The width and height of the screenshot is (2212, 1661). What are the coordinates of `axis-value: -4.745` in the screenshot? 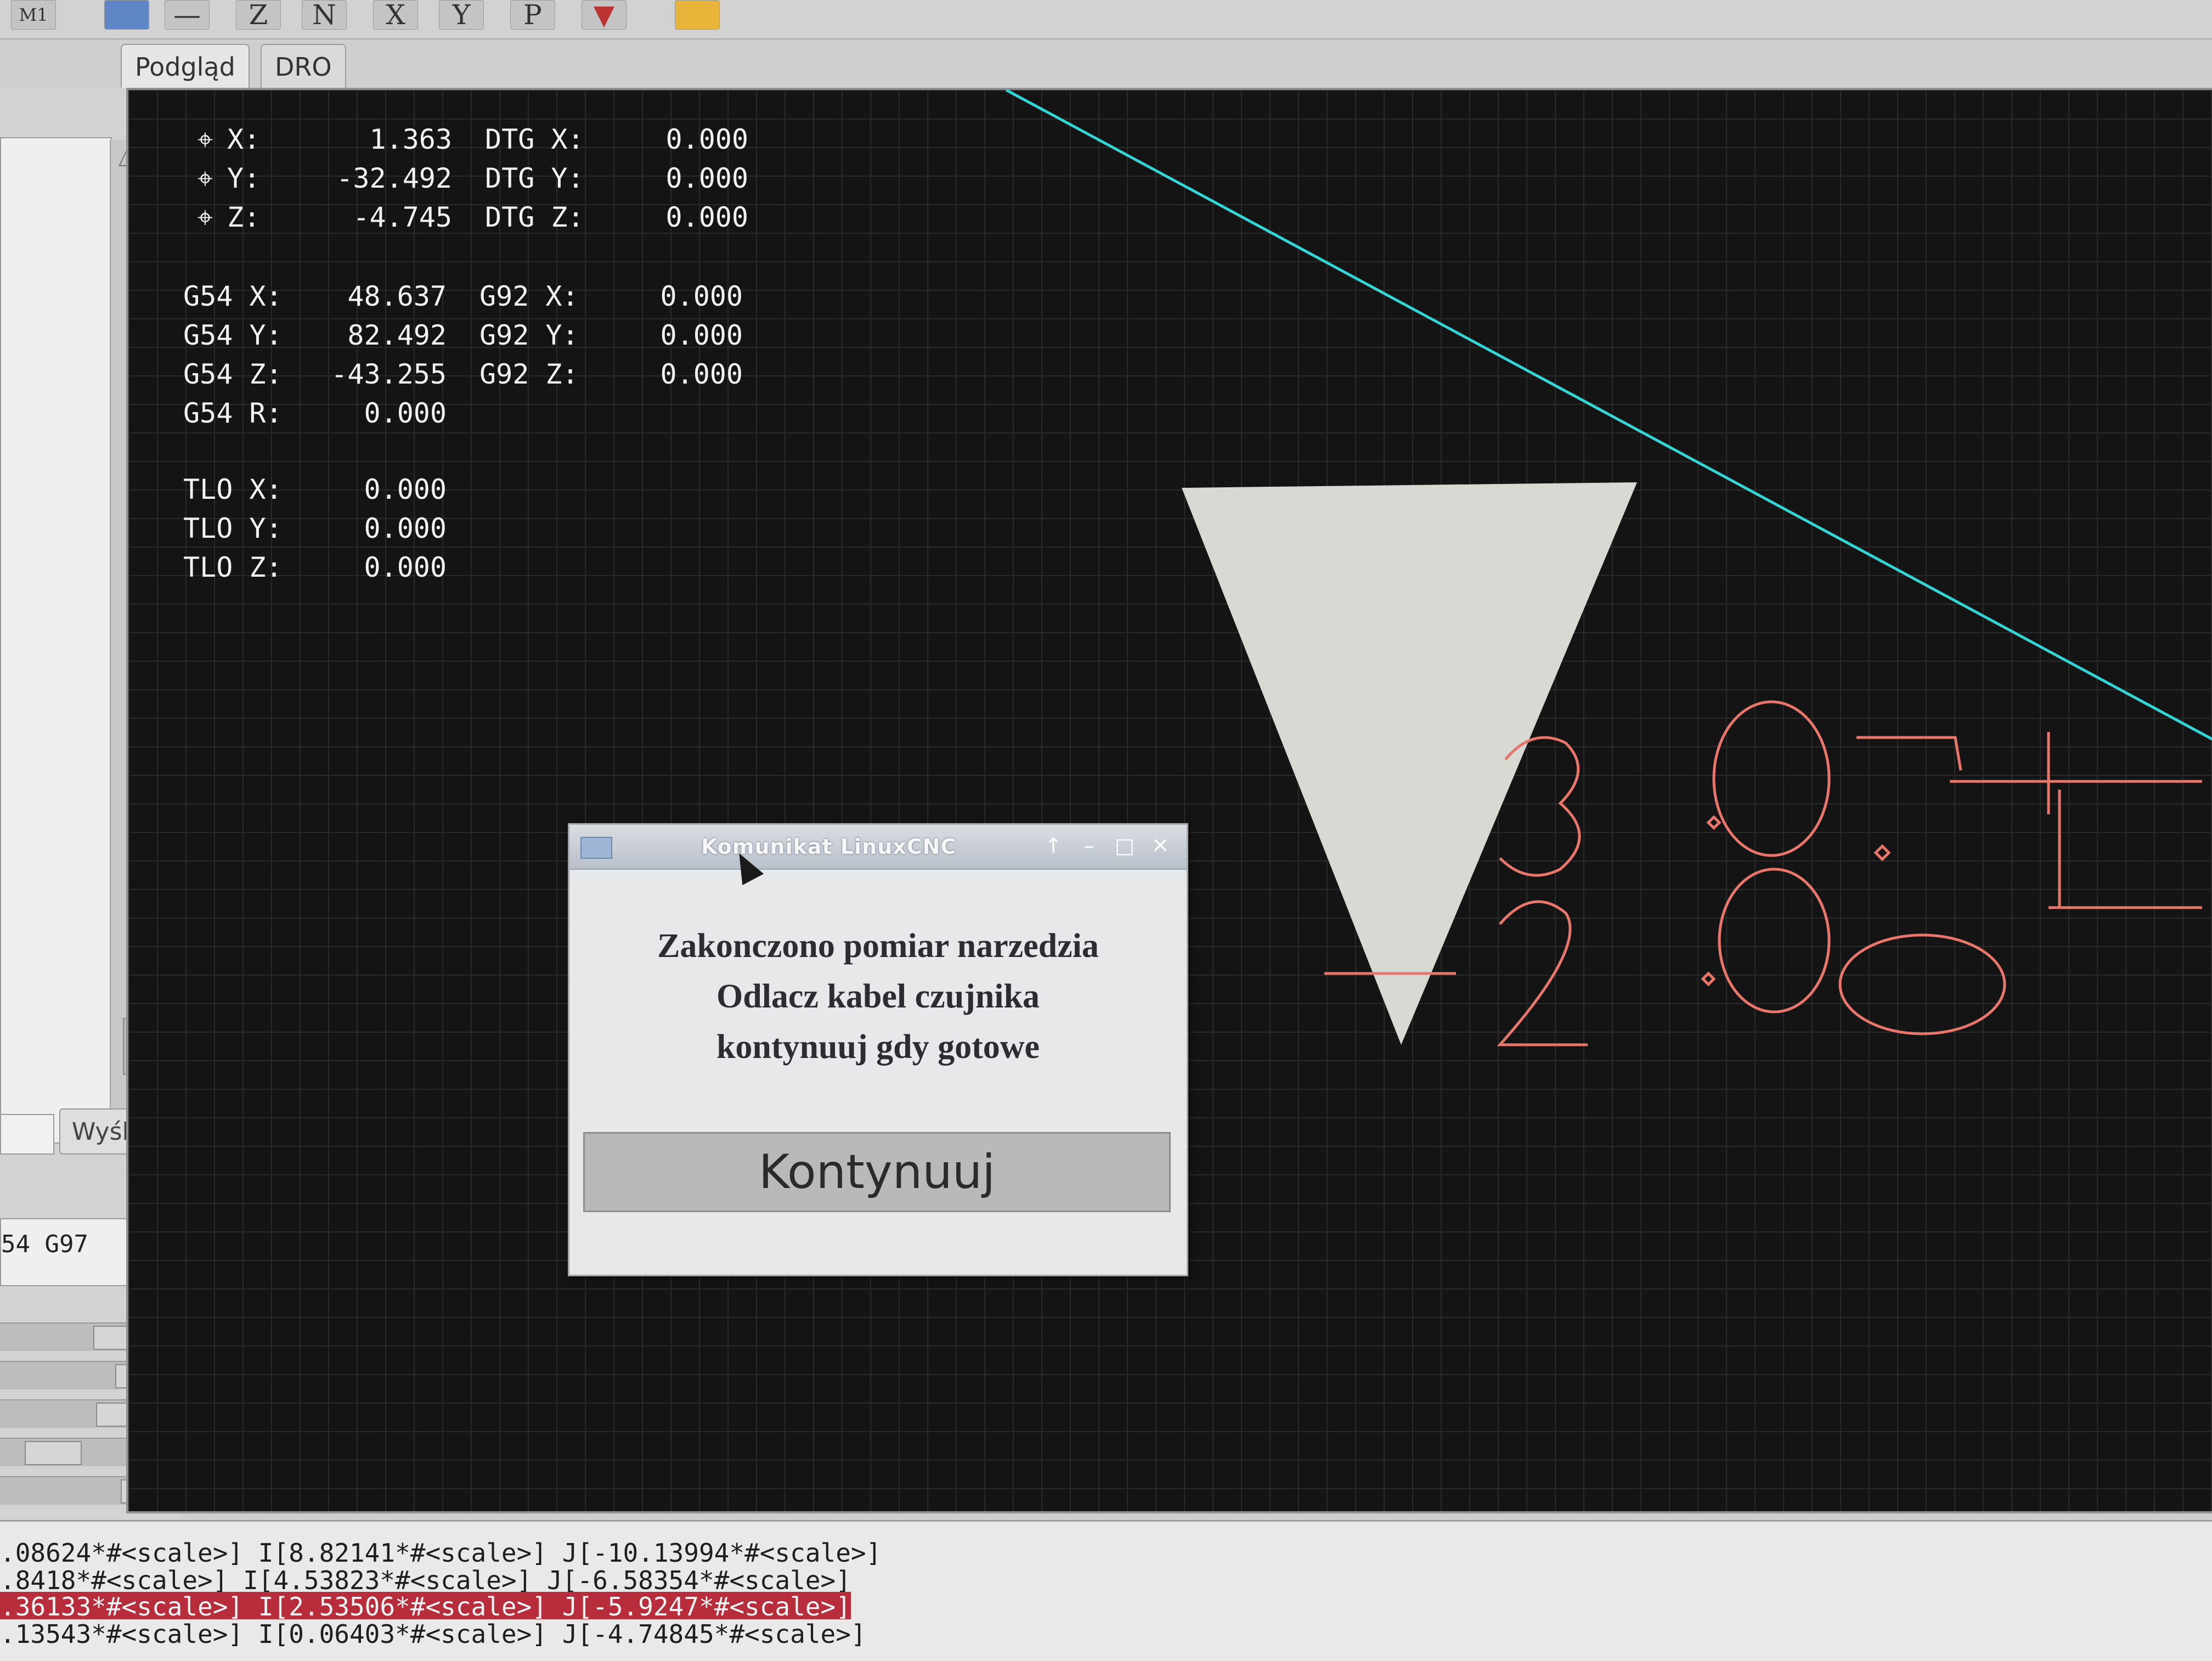 It's located at (403, 217).